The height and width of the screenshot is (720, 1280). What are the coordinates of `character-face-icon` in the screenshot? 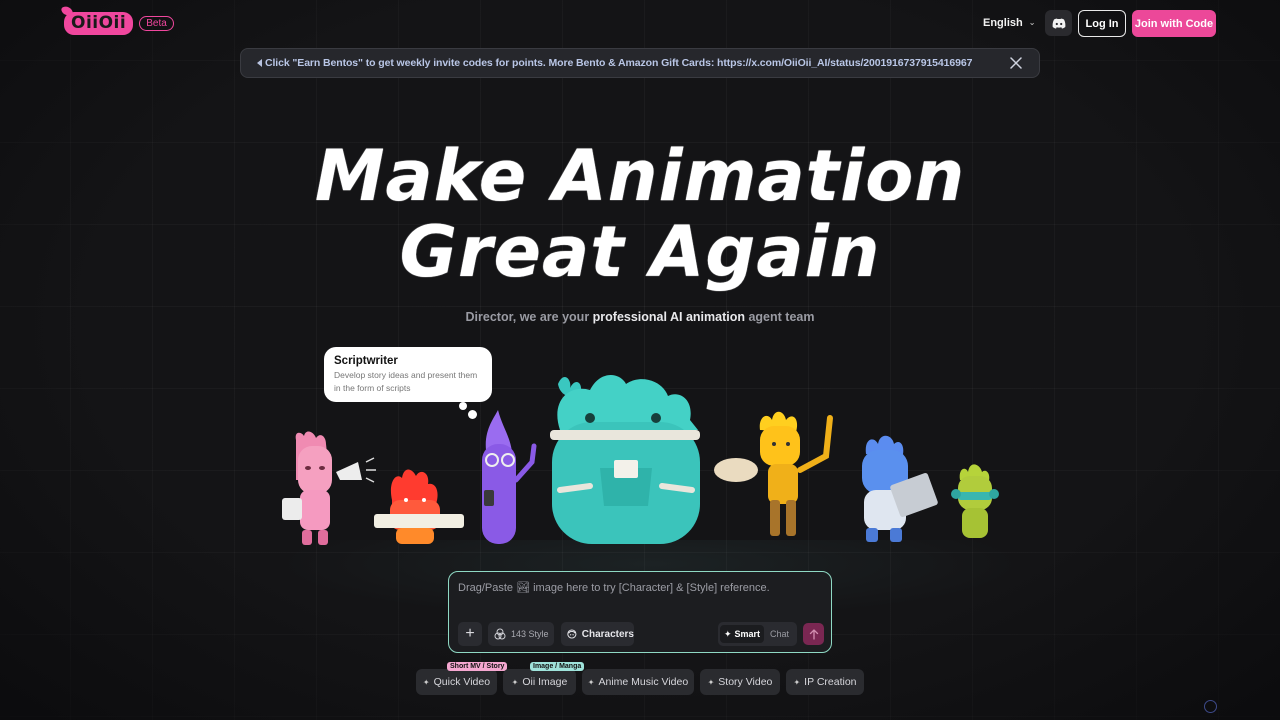 It's located at (572, 634).